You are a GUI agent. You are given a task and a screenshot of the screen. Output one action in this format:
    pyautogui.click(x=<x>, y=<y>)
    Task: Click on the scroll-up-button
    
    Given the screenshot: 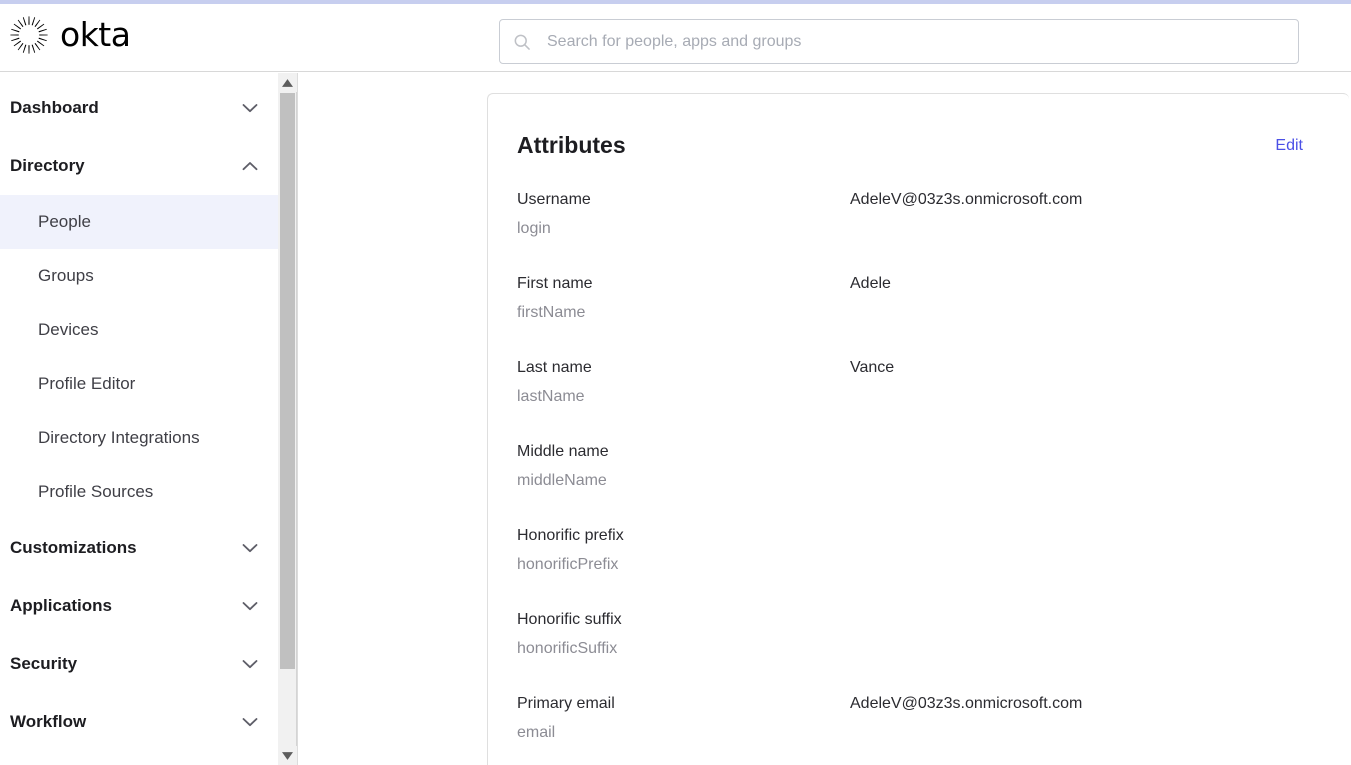 What is the action you would take?
    pyautogui.click(x=287, y=82)
    